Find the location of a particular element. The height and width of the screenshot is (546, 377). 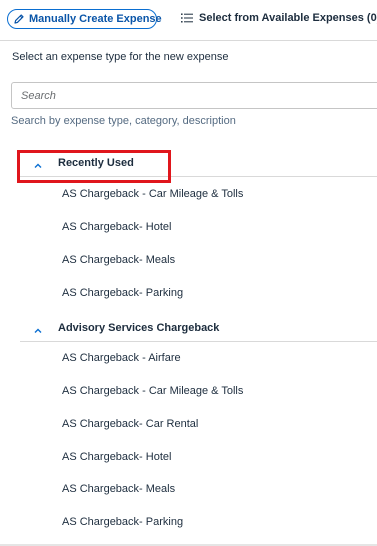

search-field is located at coordinates (194, 95).